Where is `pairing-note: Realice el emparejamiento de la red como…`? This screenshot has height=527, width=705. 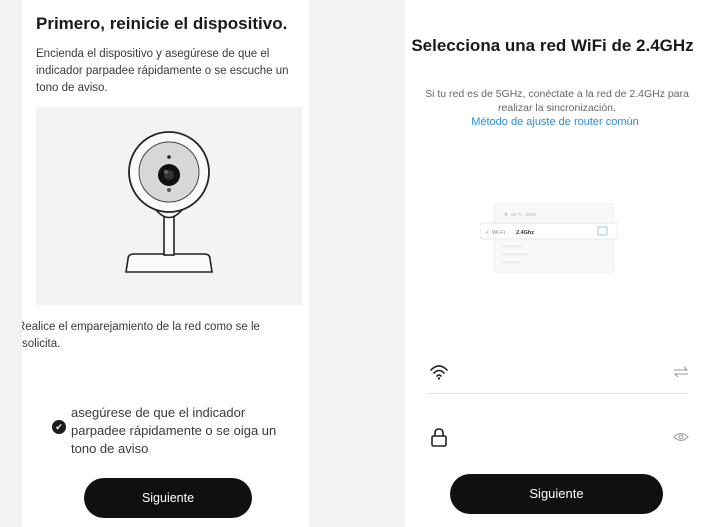 pairing-note: Realice el emparejamiento de la red como… is located at coordinates (141, 335).